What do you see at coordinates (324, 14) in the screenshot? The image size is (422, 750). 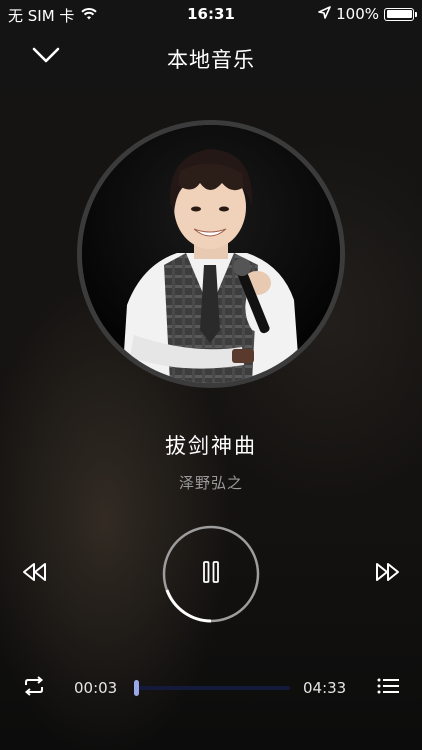 I see `location-arrow-icon` at bounding box center [324, 14].